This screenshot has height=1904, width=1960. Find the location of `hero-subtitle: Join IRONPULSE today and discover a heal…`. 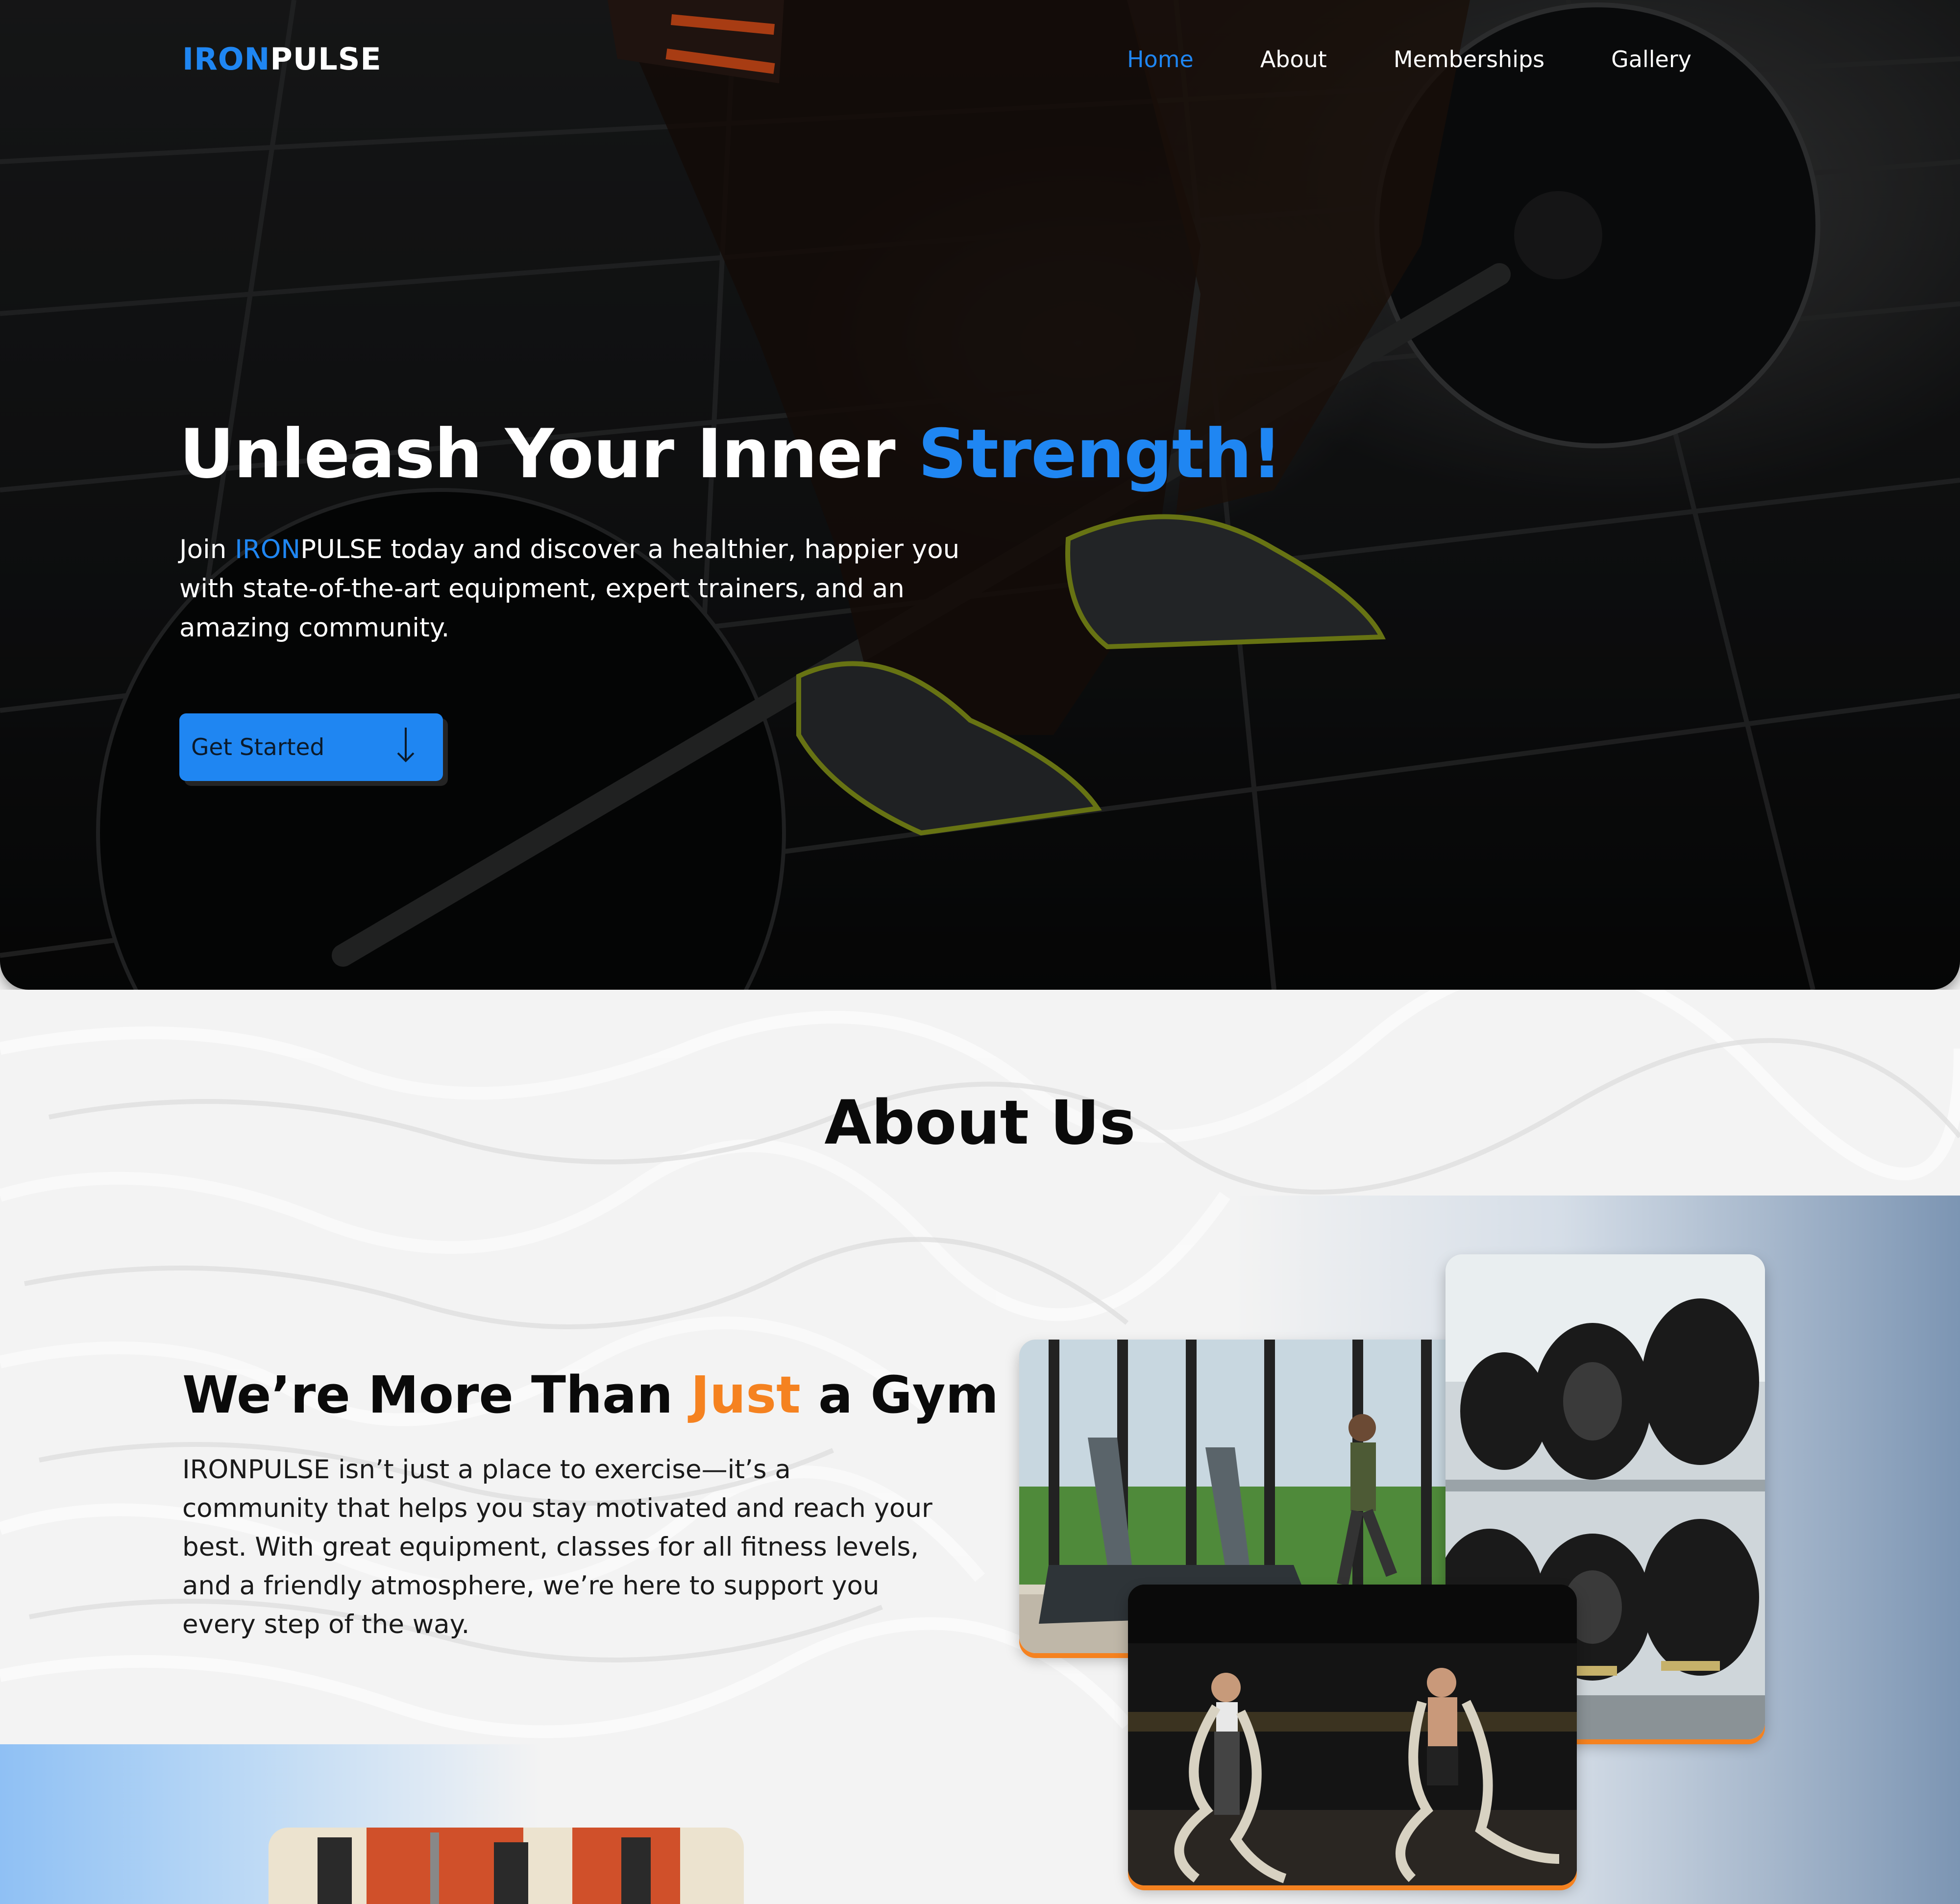

hero-subtitle: Join IRONPULSE today and discover a heal… is located at coordinates (571, 589).